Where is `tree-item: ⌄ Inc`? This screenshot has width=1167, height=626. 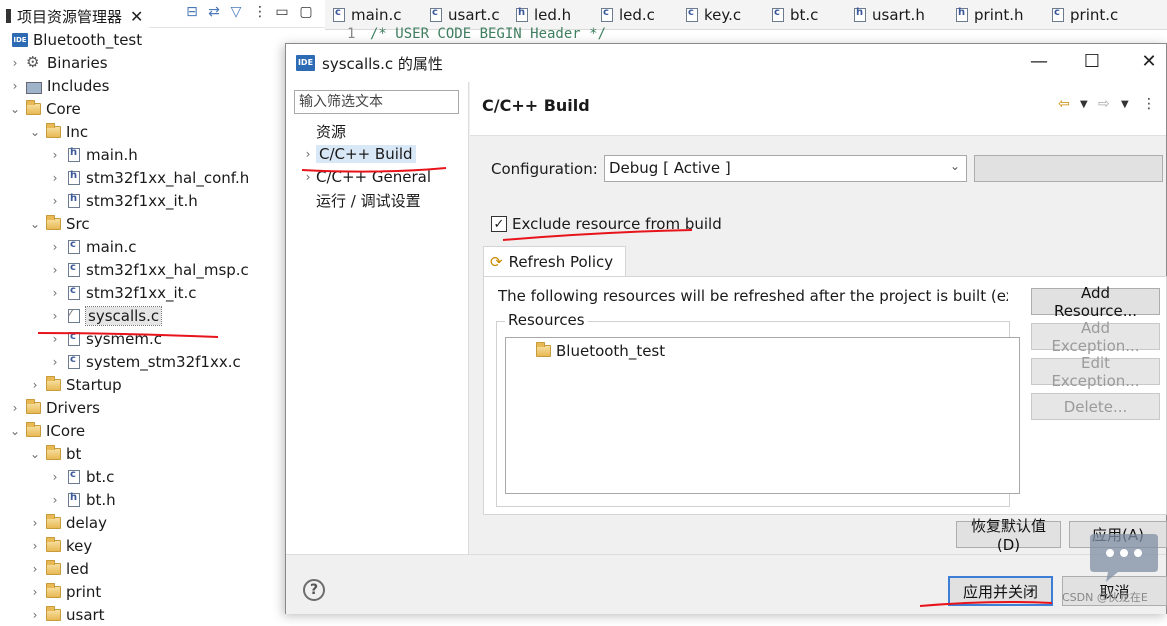
tree-item: ⌄ Inc is located at coordinates (58, 131).